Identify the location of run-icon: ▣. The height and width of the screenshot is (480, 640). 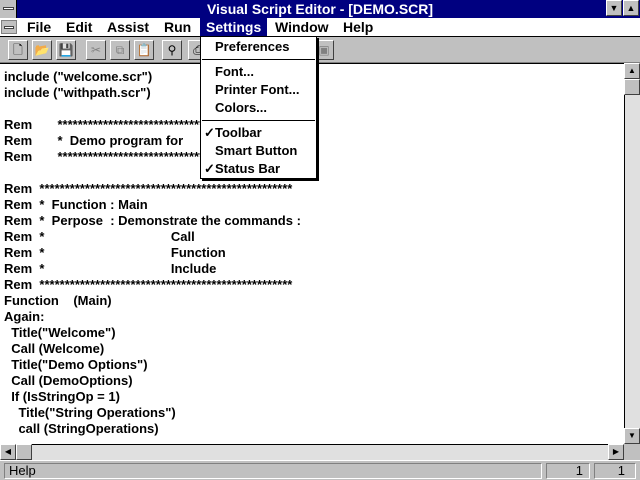
(324, 50).